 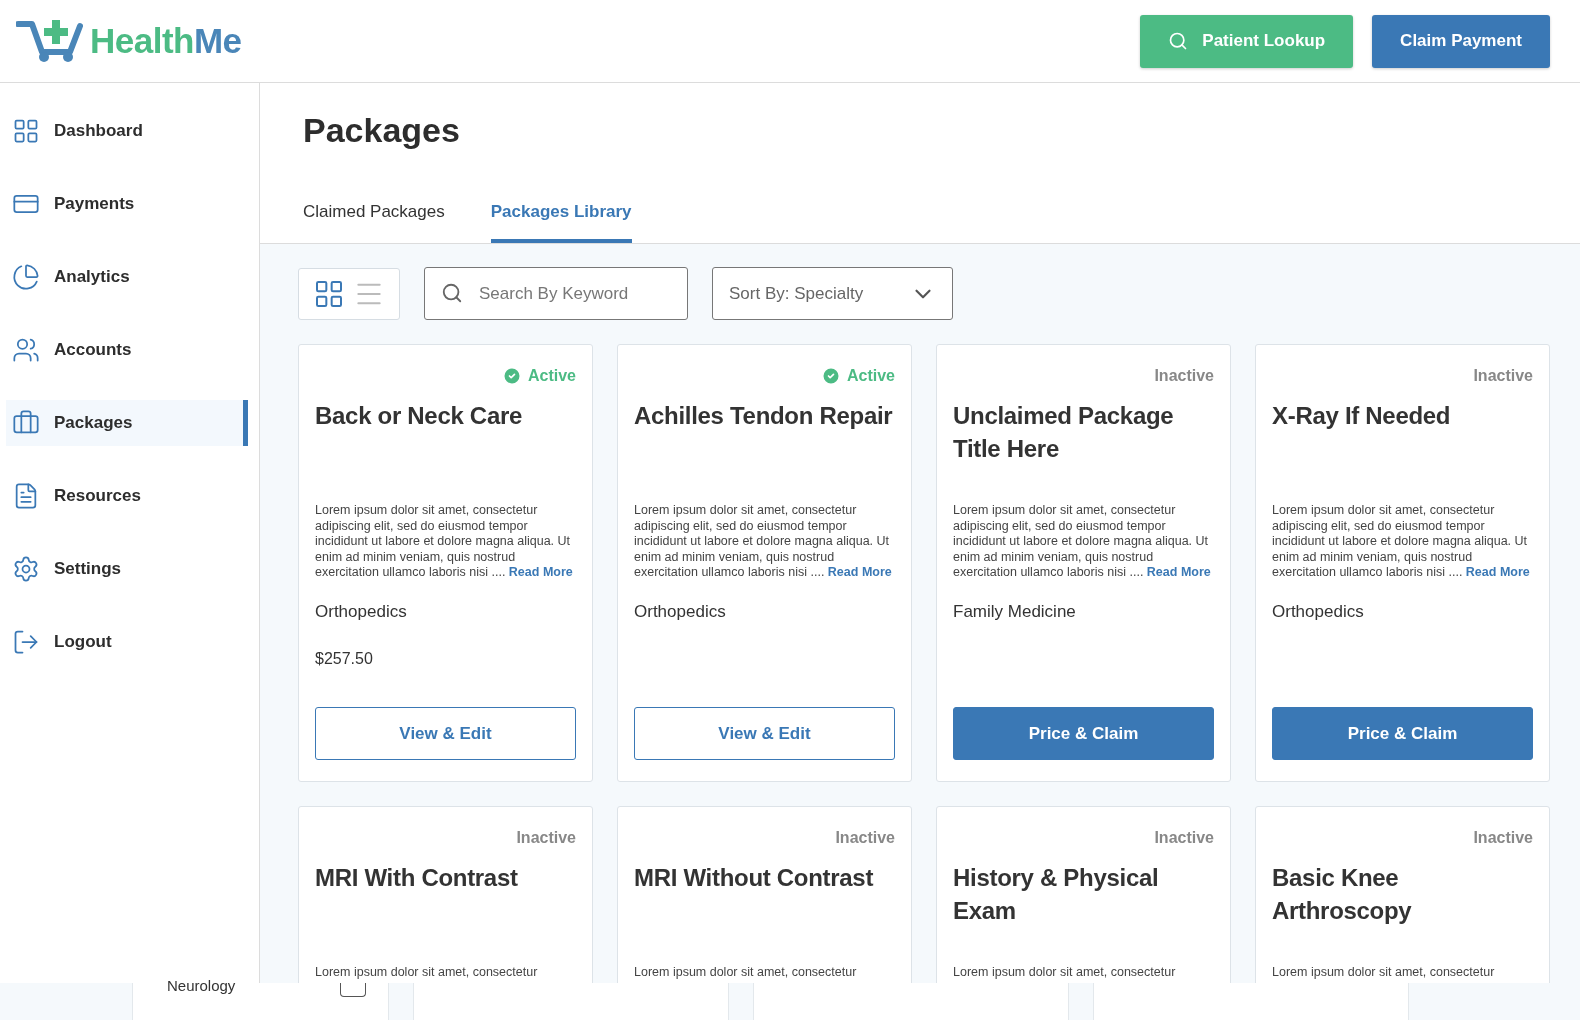 What do you see at coordinates (26, 642) in the screenshot?
I see `logout-icon` at bounding box center [26, 642].